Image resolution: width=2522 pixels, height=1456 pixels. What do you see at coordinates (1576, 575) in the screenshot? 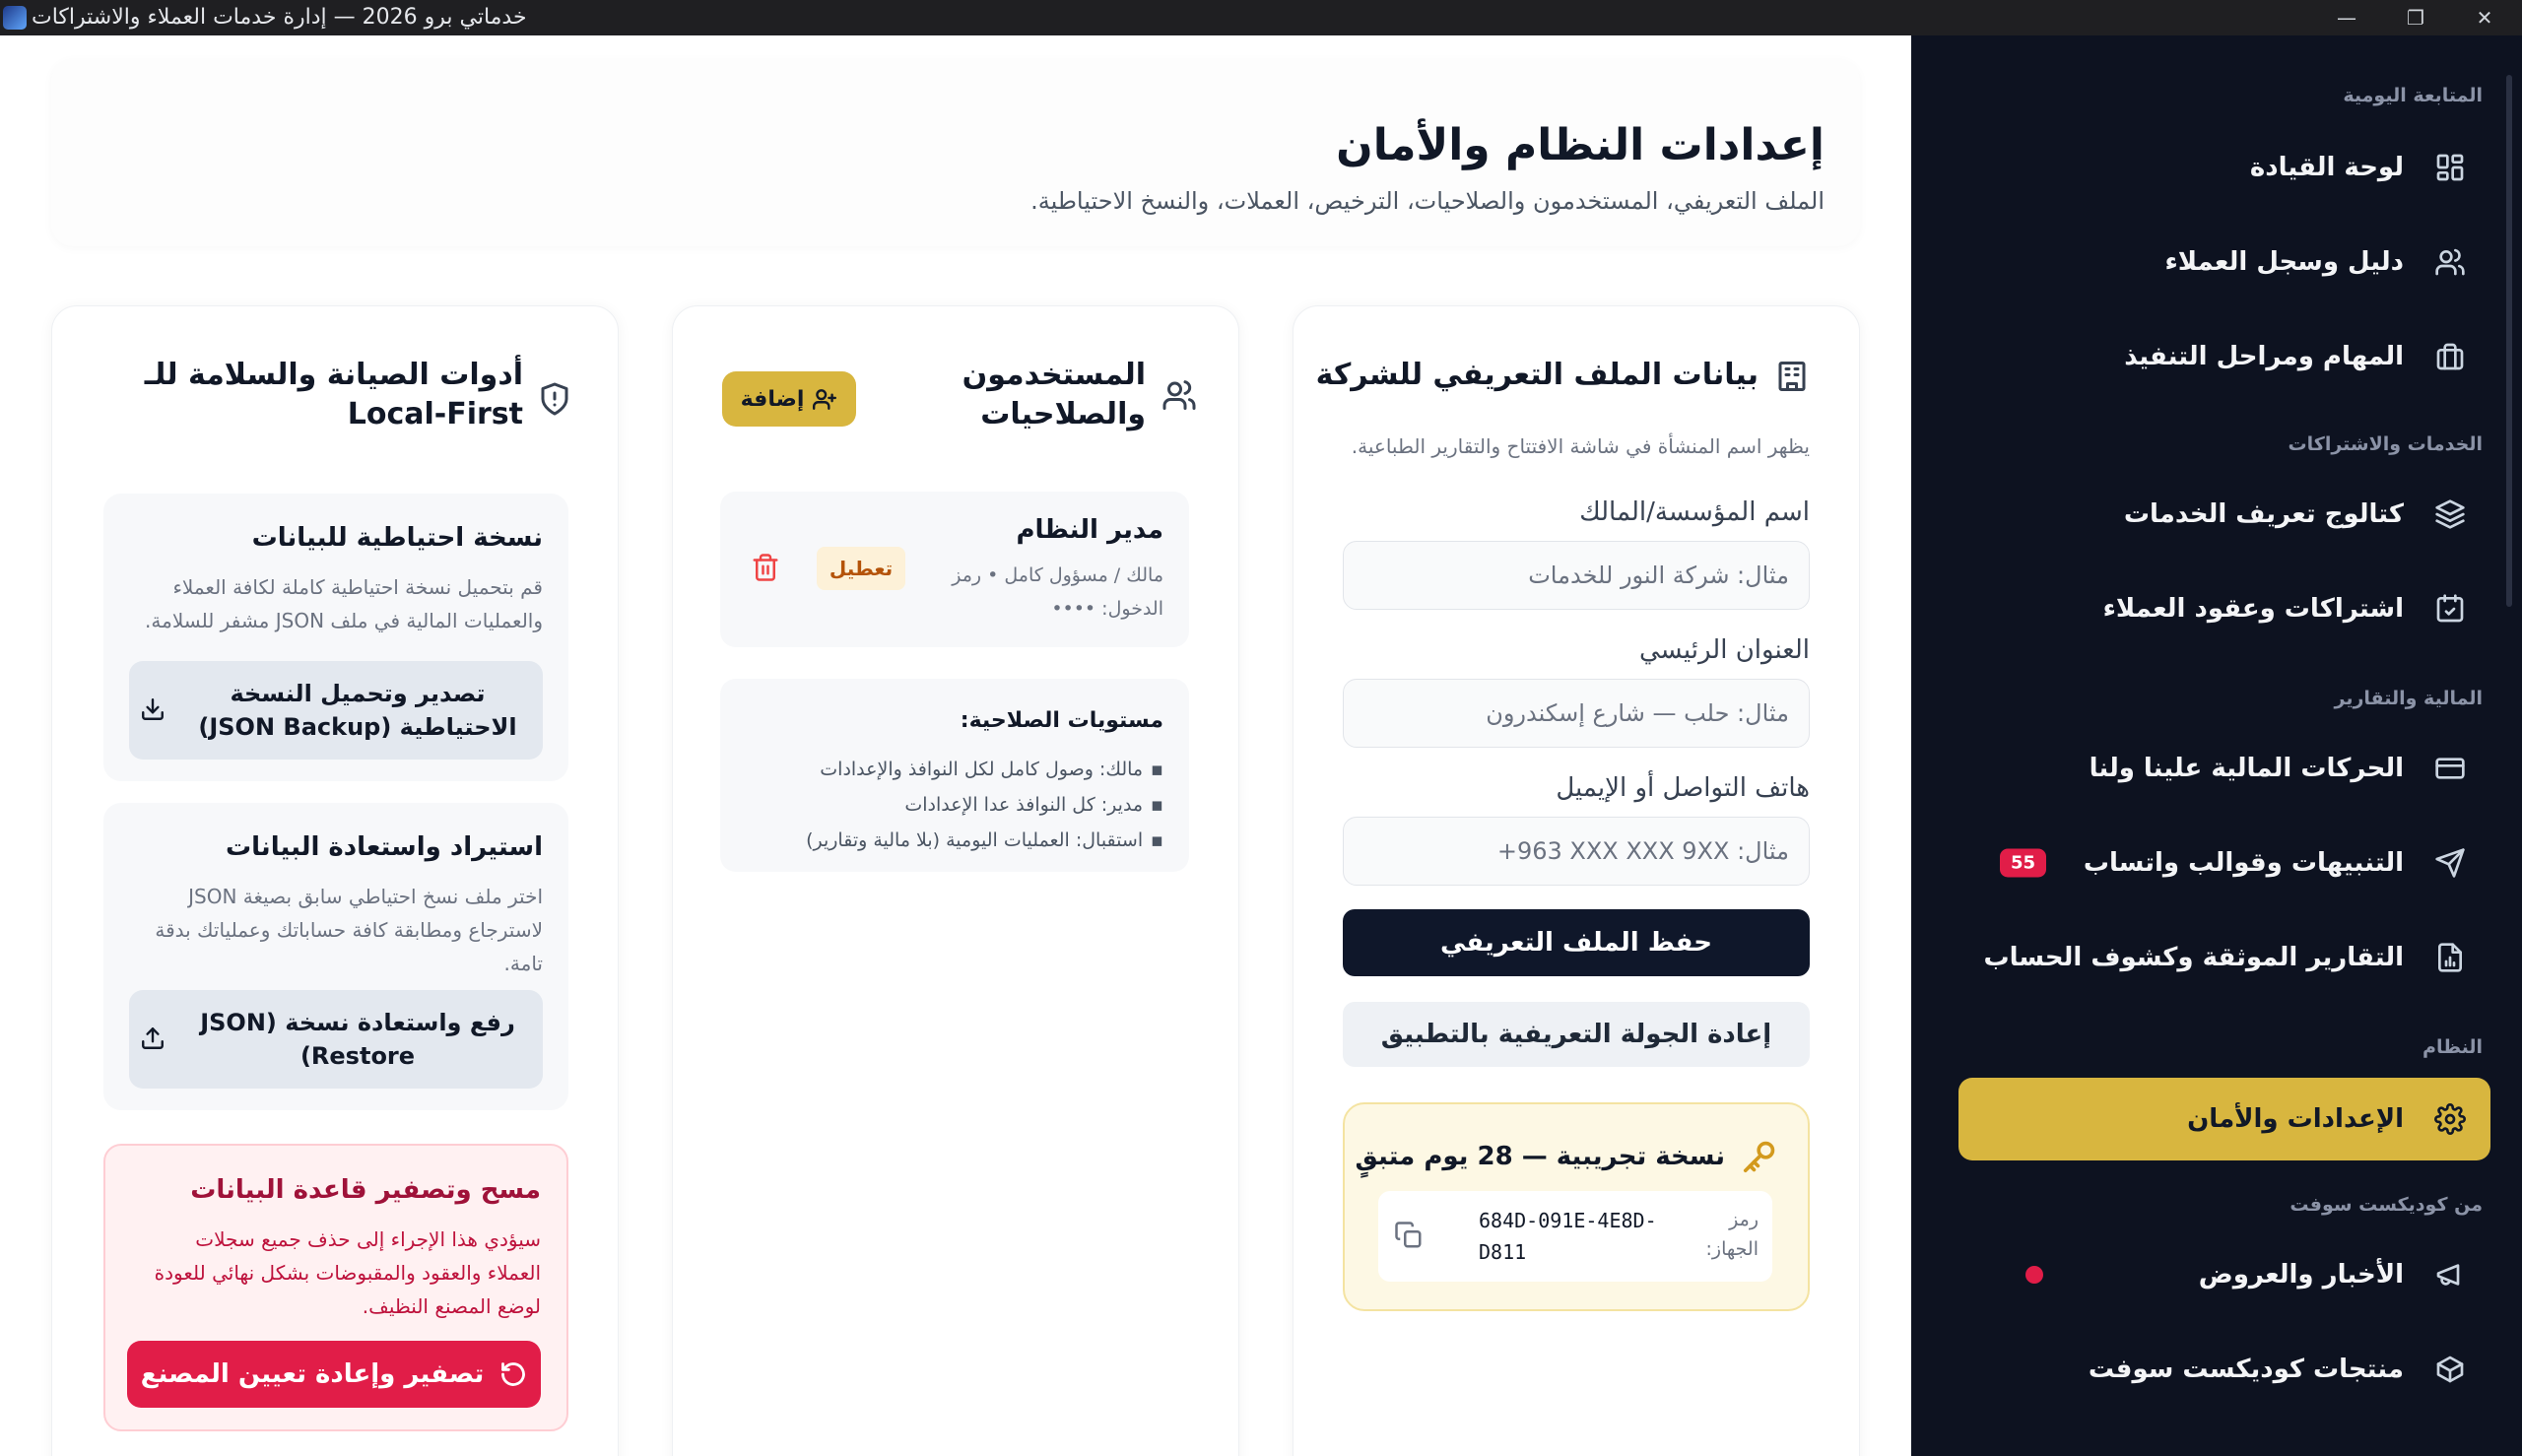
I see `org-name-input` at bounding box center [1576, 575].